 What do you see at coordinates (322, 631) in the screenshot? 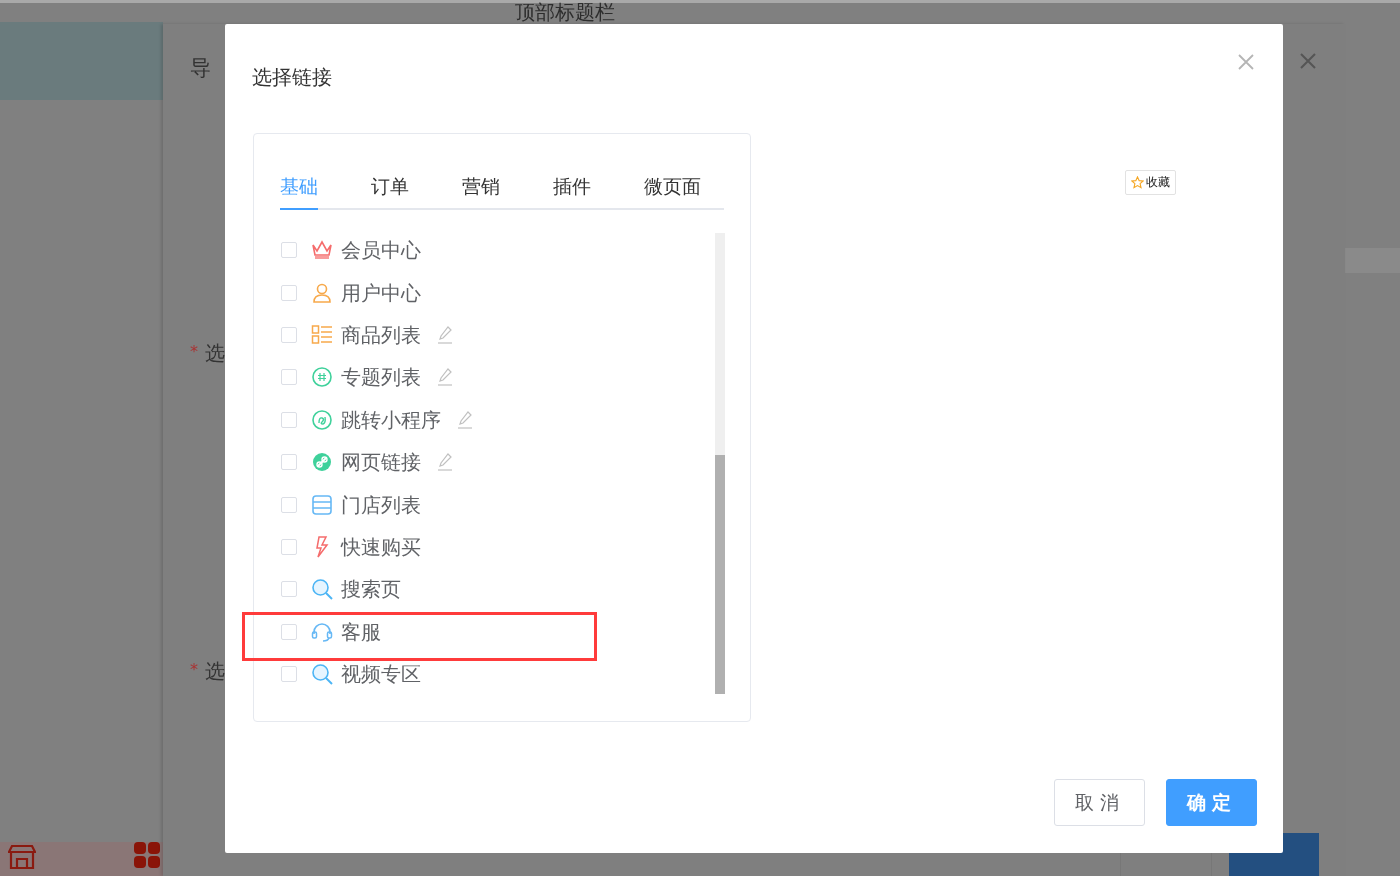
I see `headset-icon` at bounding box center [322, 631].